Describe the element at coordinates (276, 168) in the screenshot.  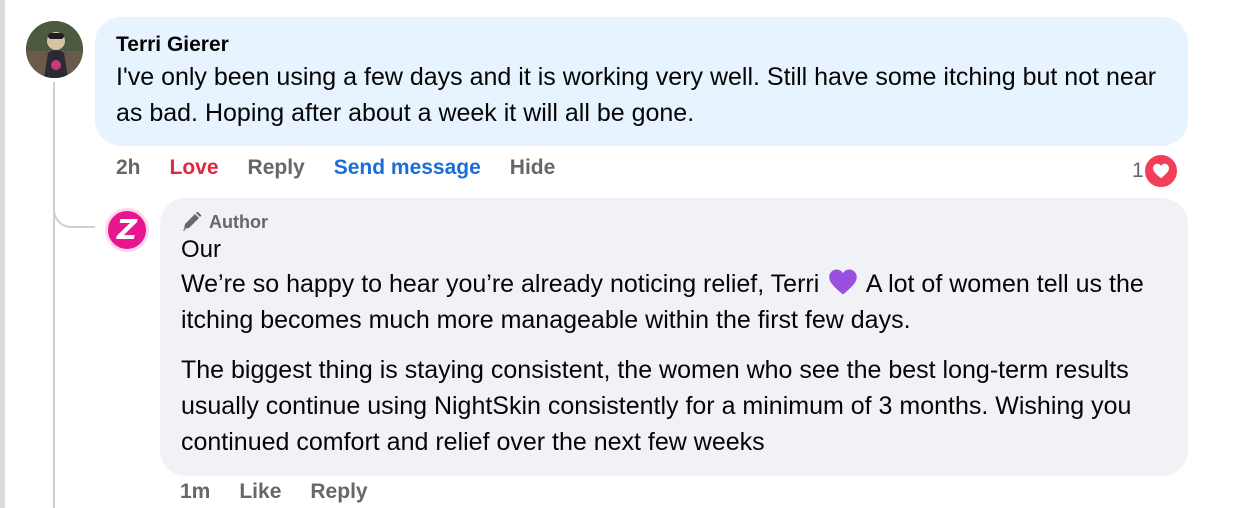
I see `reply-button: Reply` at that location.